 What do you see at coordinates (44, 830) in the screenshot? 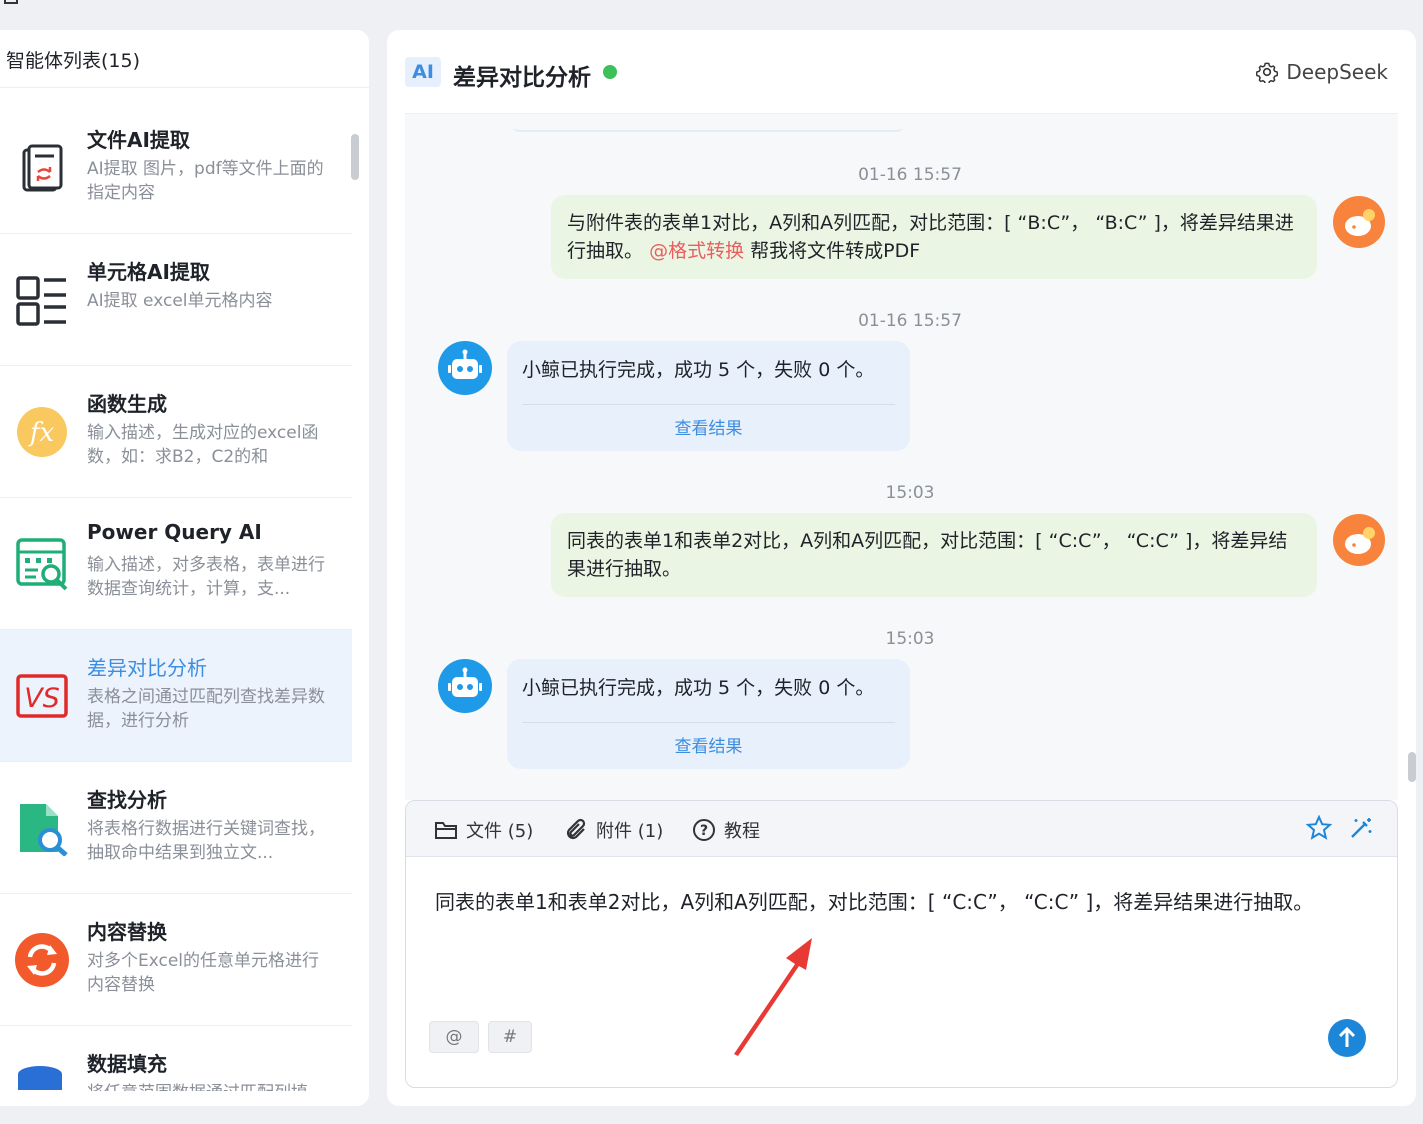
I see `file-search-icon` at bounding box center [44, 830].